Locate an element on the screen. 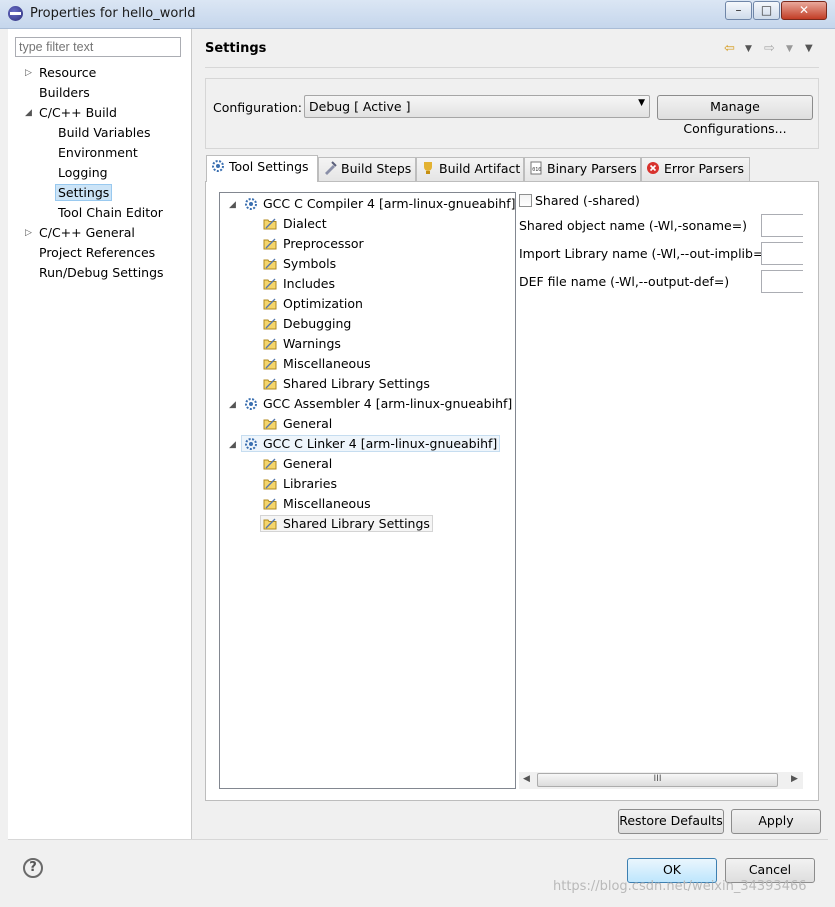  tree-node-label: Shared Library Settings is located at coordinates (356, 383).